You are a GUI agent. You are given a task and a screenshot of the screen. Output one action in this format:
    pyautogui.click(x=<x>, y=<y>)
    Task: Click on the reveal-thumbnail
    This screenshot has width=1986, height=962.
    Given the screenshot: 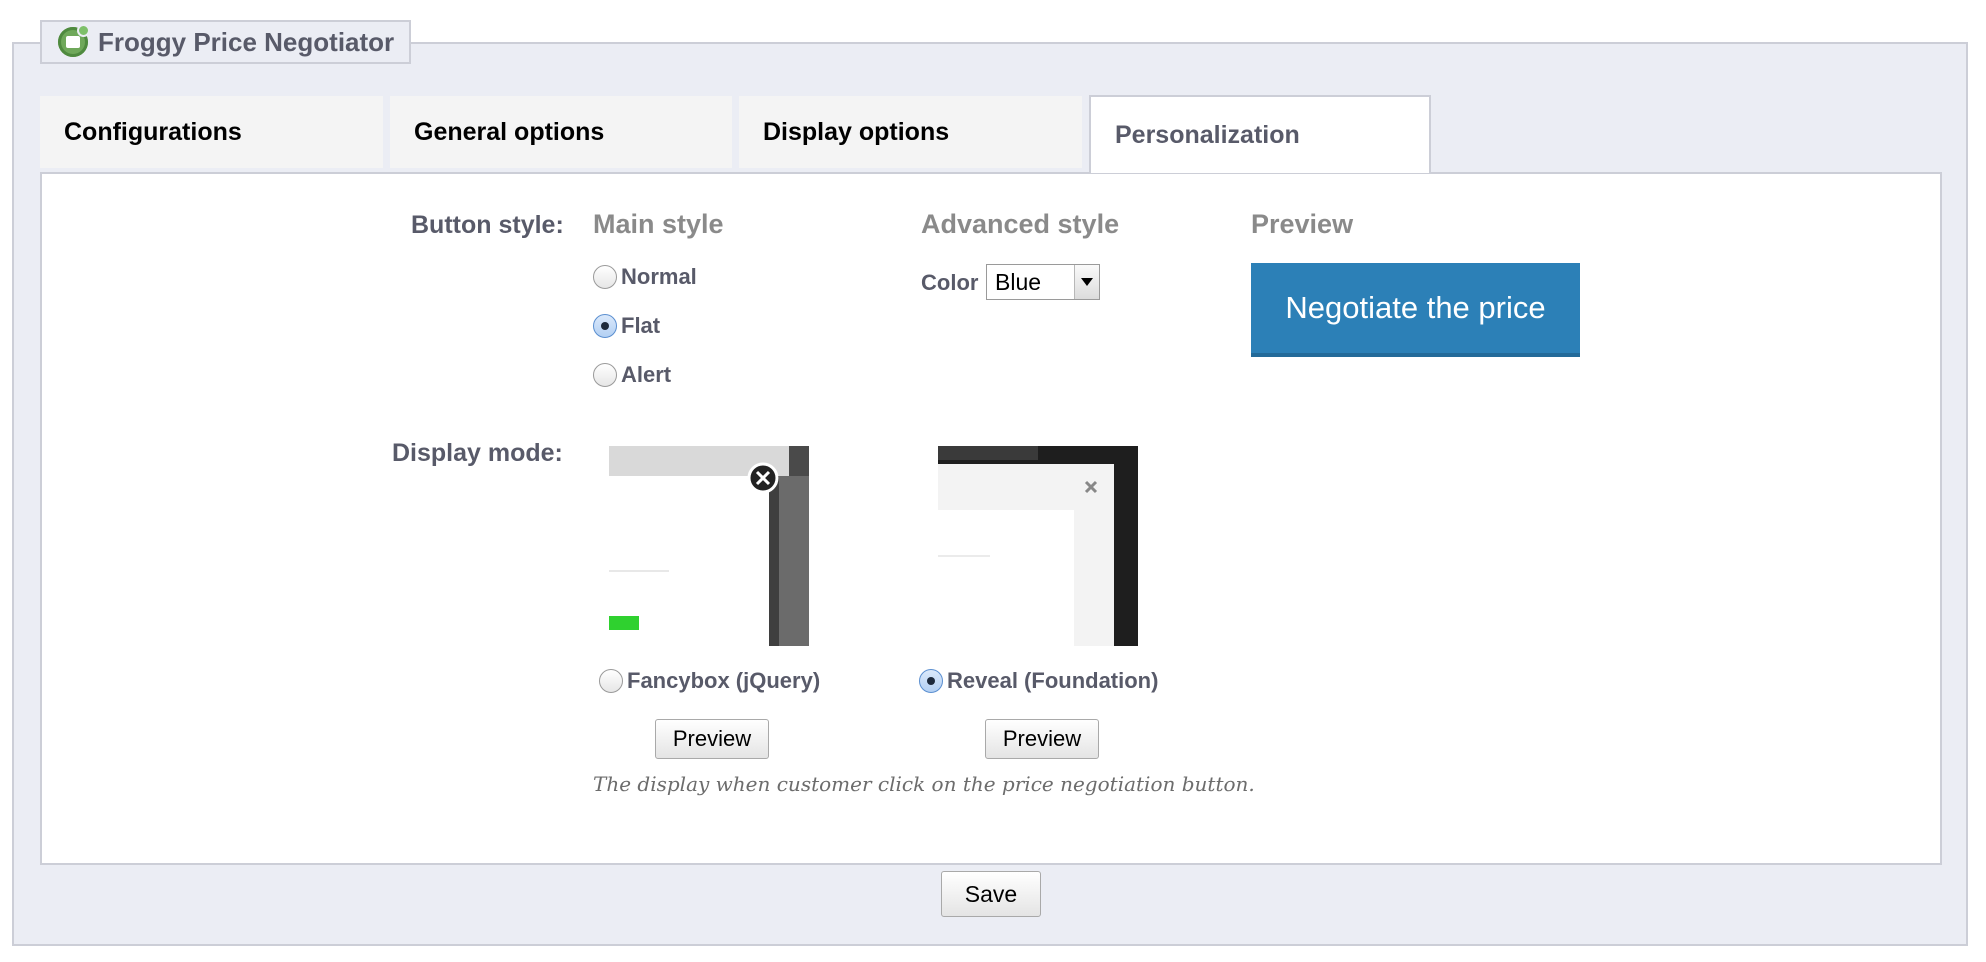 What is the action you would take?
    pyautogui.click(x=1038, y=546)
    